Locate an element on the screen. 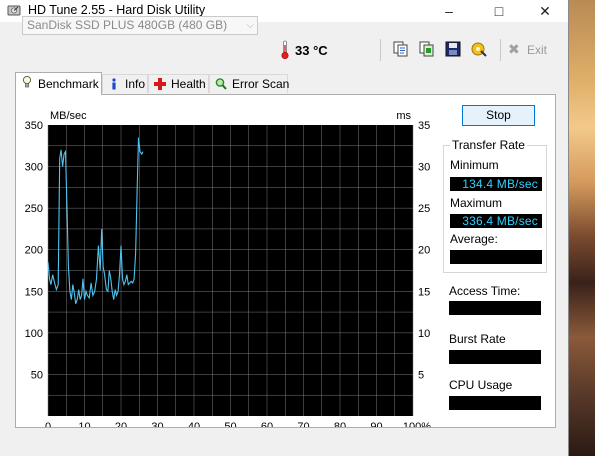 This screenshot has height=456, width=595. y2-tick-label: 35 is located at coordinates (424, 126).